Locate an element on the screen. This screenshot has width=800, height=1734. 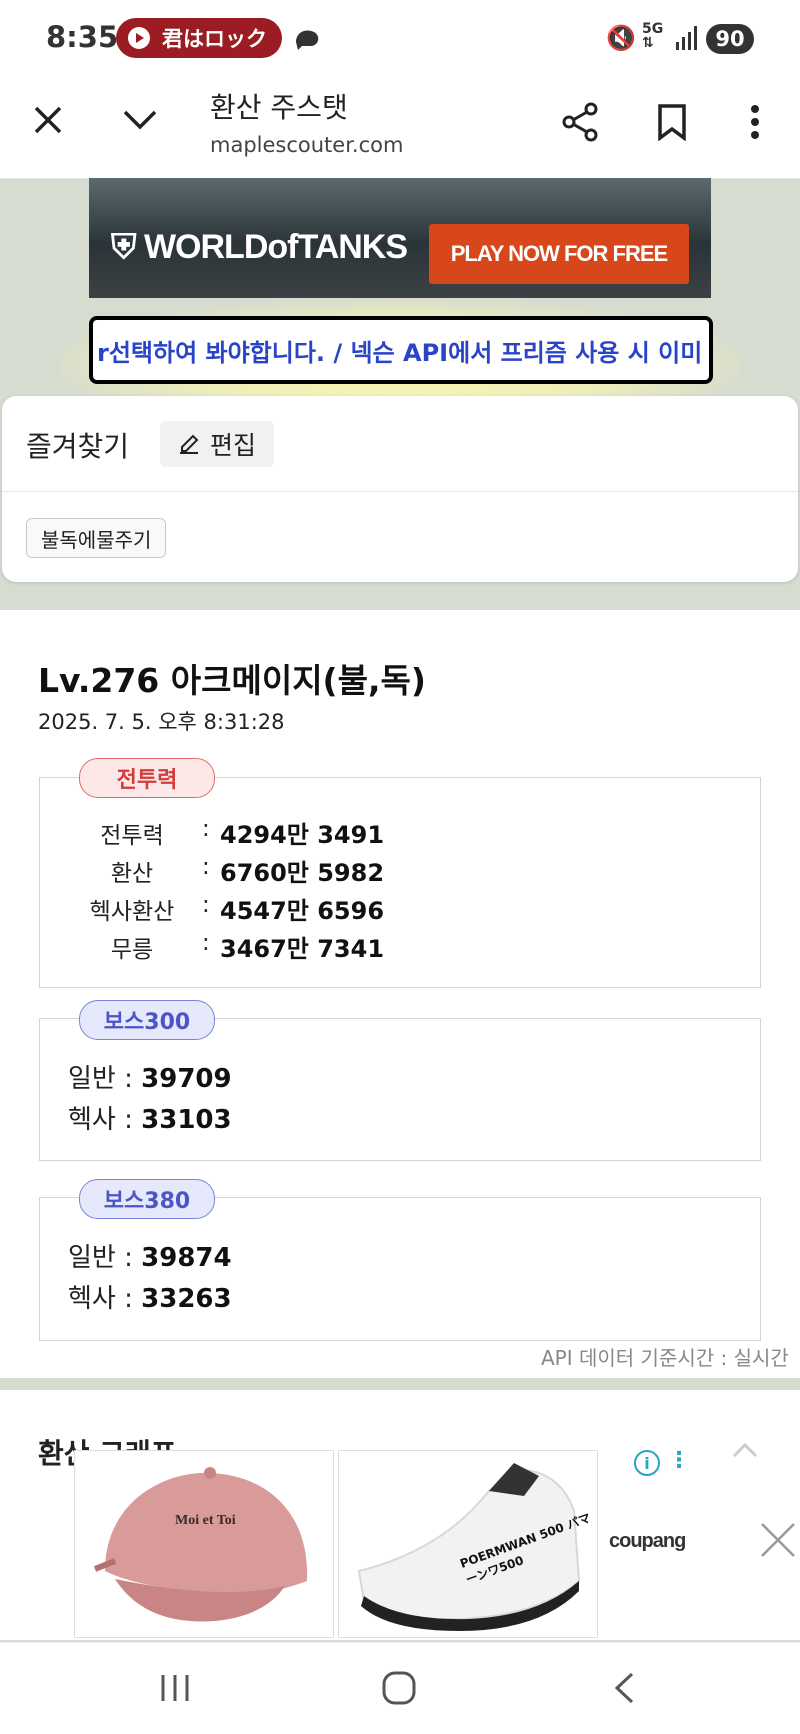
network-icon: 5G ⇅ is located at coordinates (652, 36).